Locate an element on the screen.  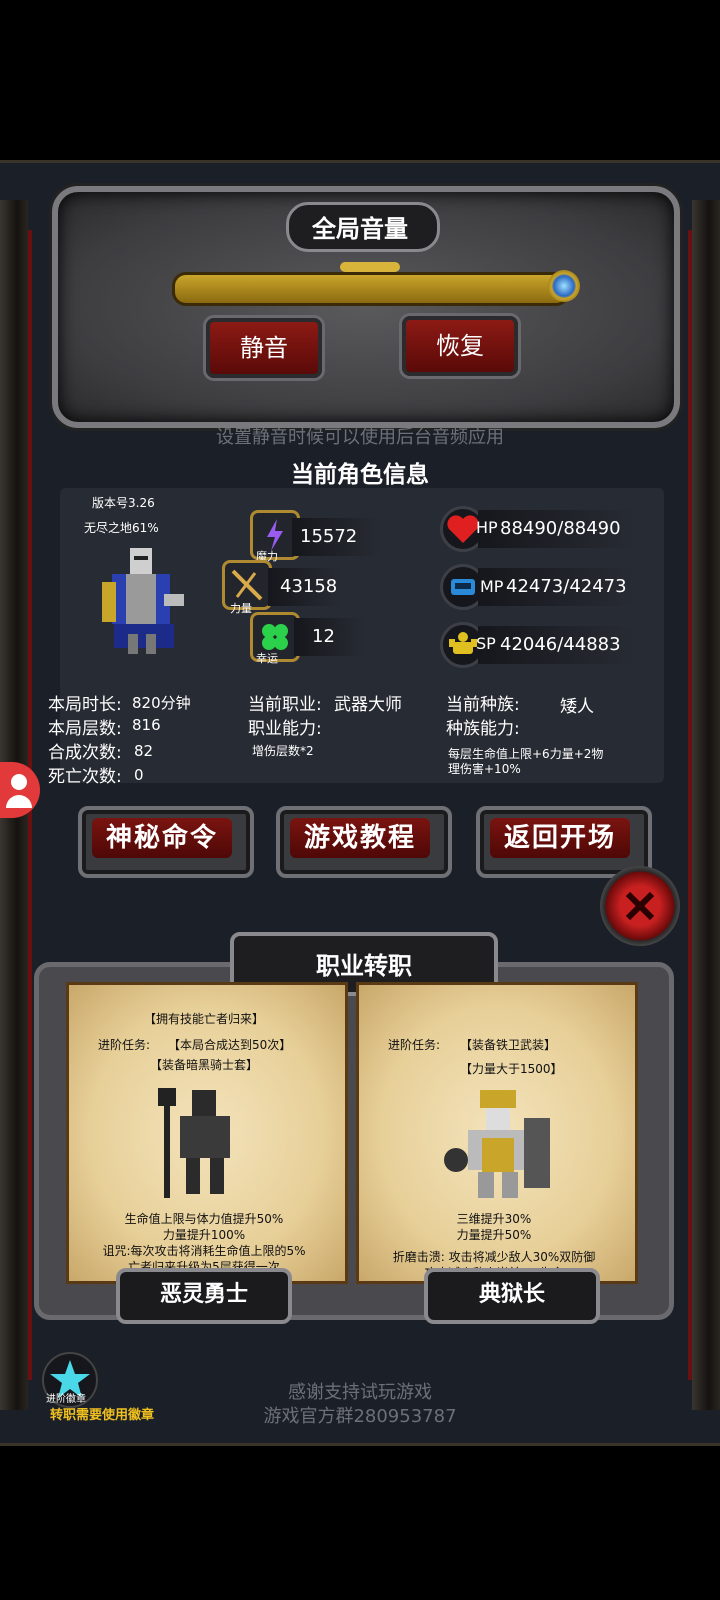
slider-ornament is located at coordinates (370, 267).